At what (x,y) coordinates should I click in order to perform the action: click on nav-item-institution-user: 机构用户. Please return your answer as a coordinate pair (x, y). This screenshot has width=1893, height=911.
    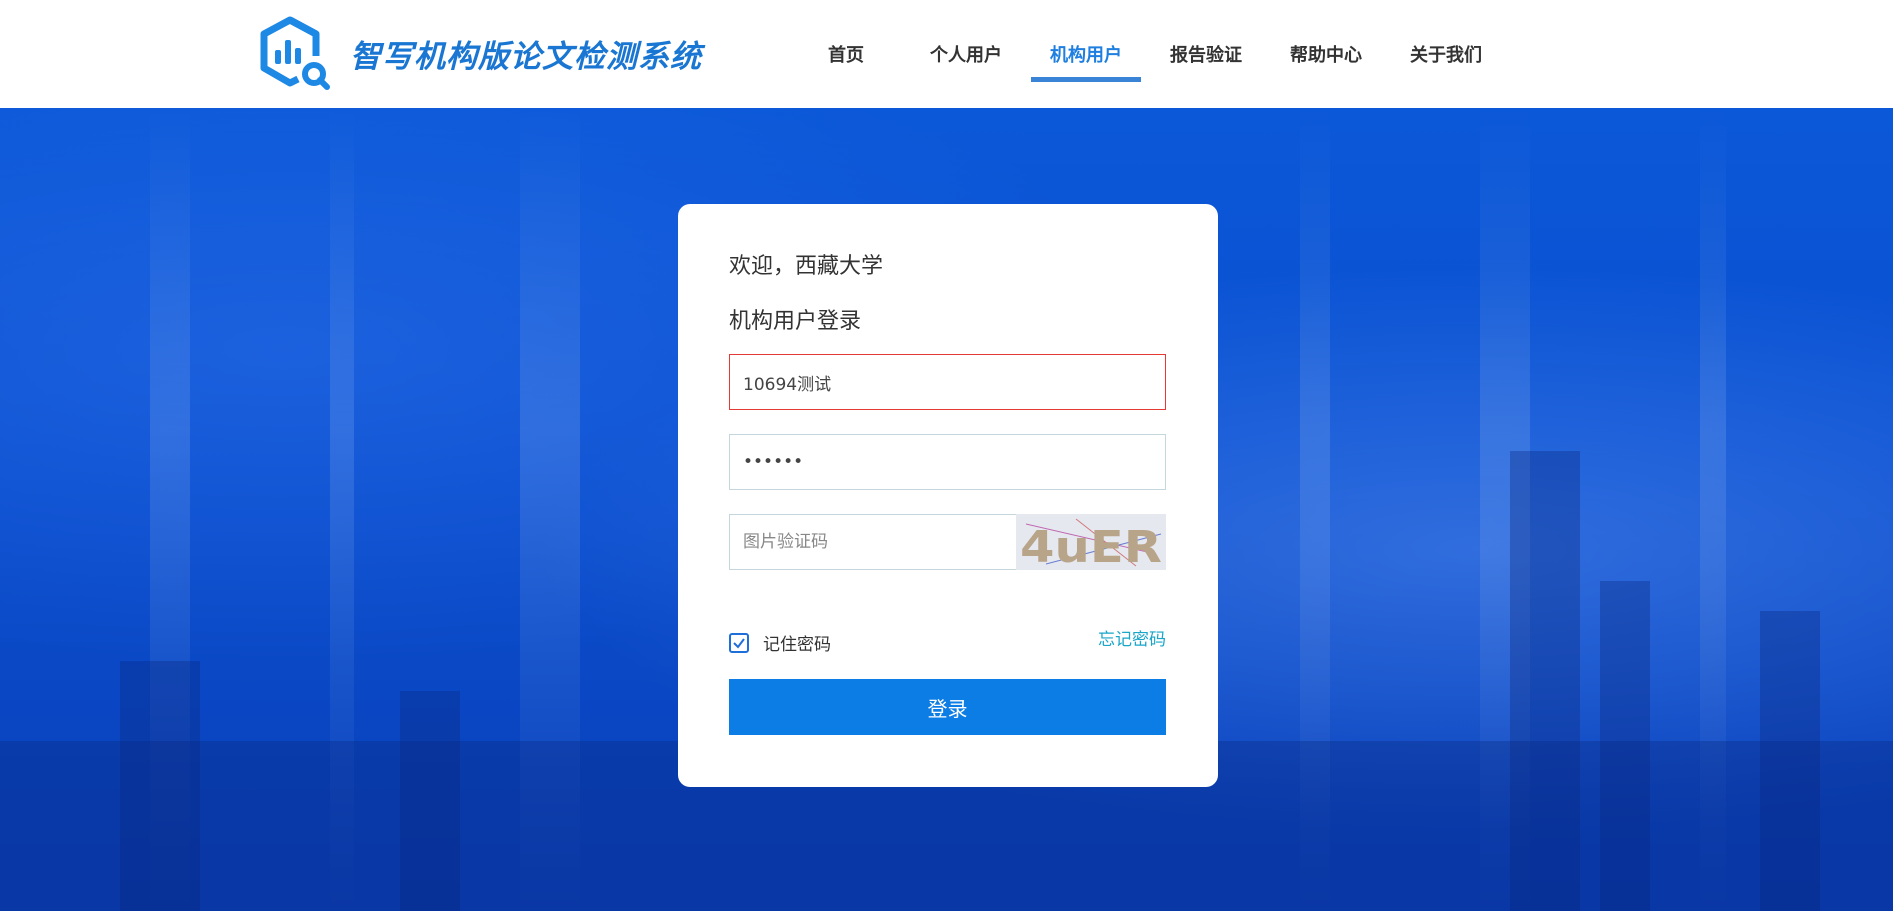
    Looking at the image, I should click on (1086, 54).